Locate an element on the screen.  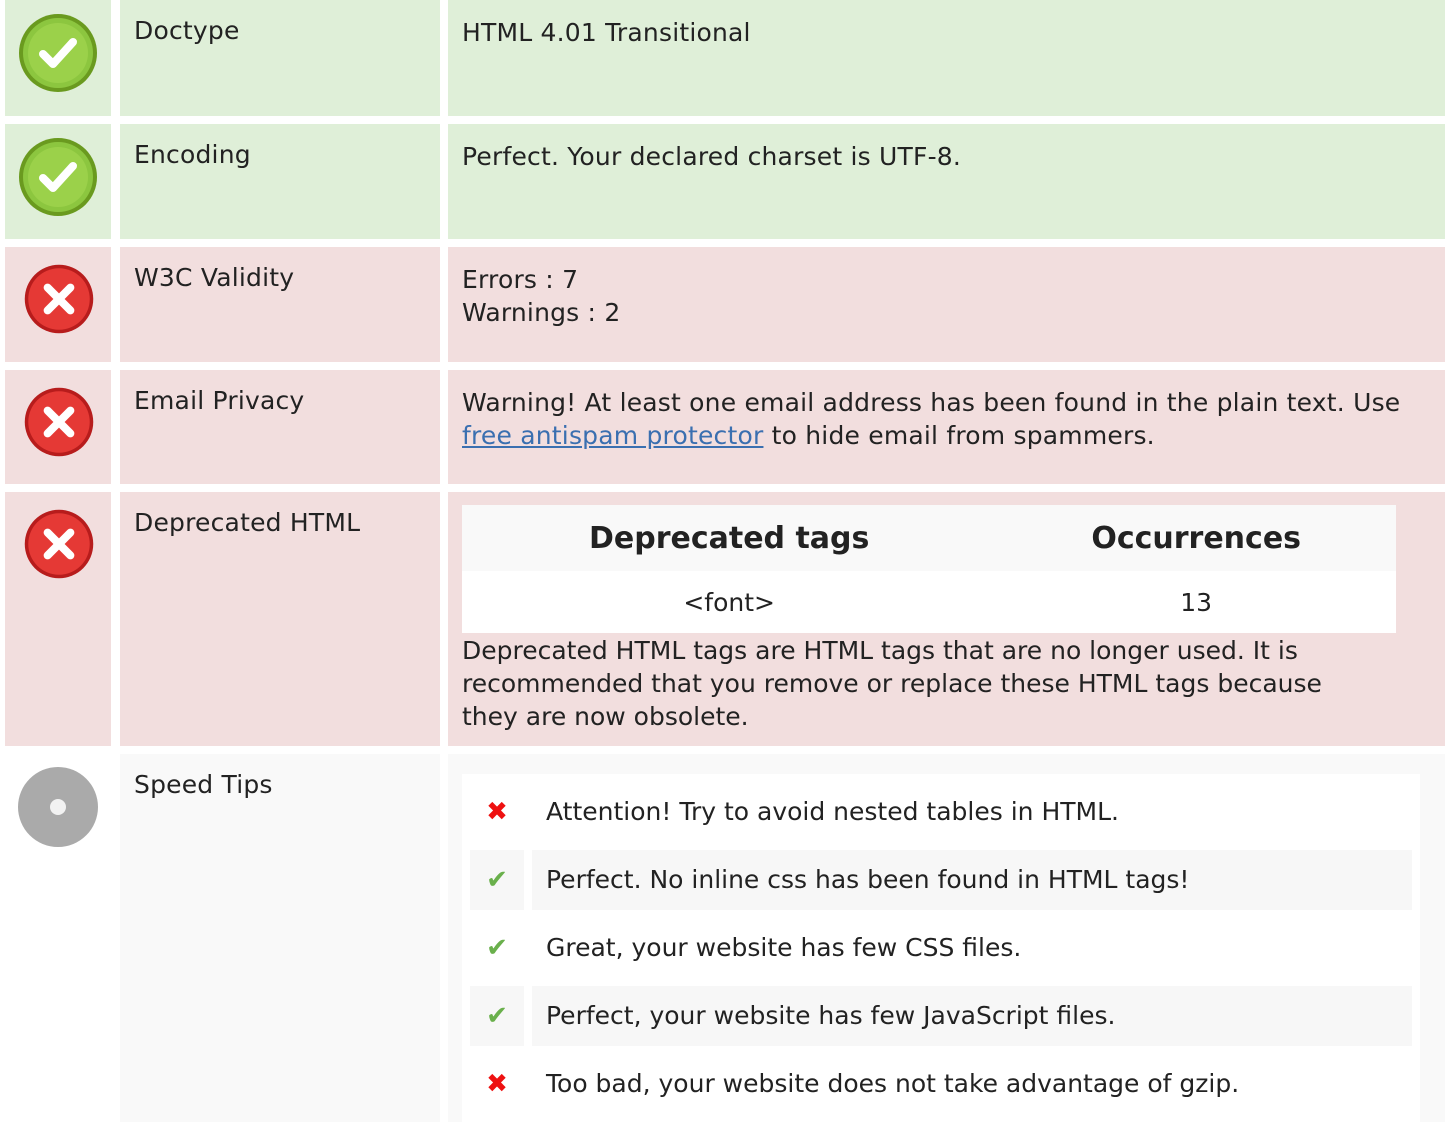
deprecated-html-label: Deprecated HTML is located at coordinates (247, 522).